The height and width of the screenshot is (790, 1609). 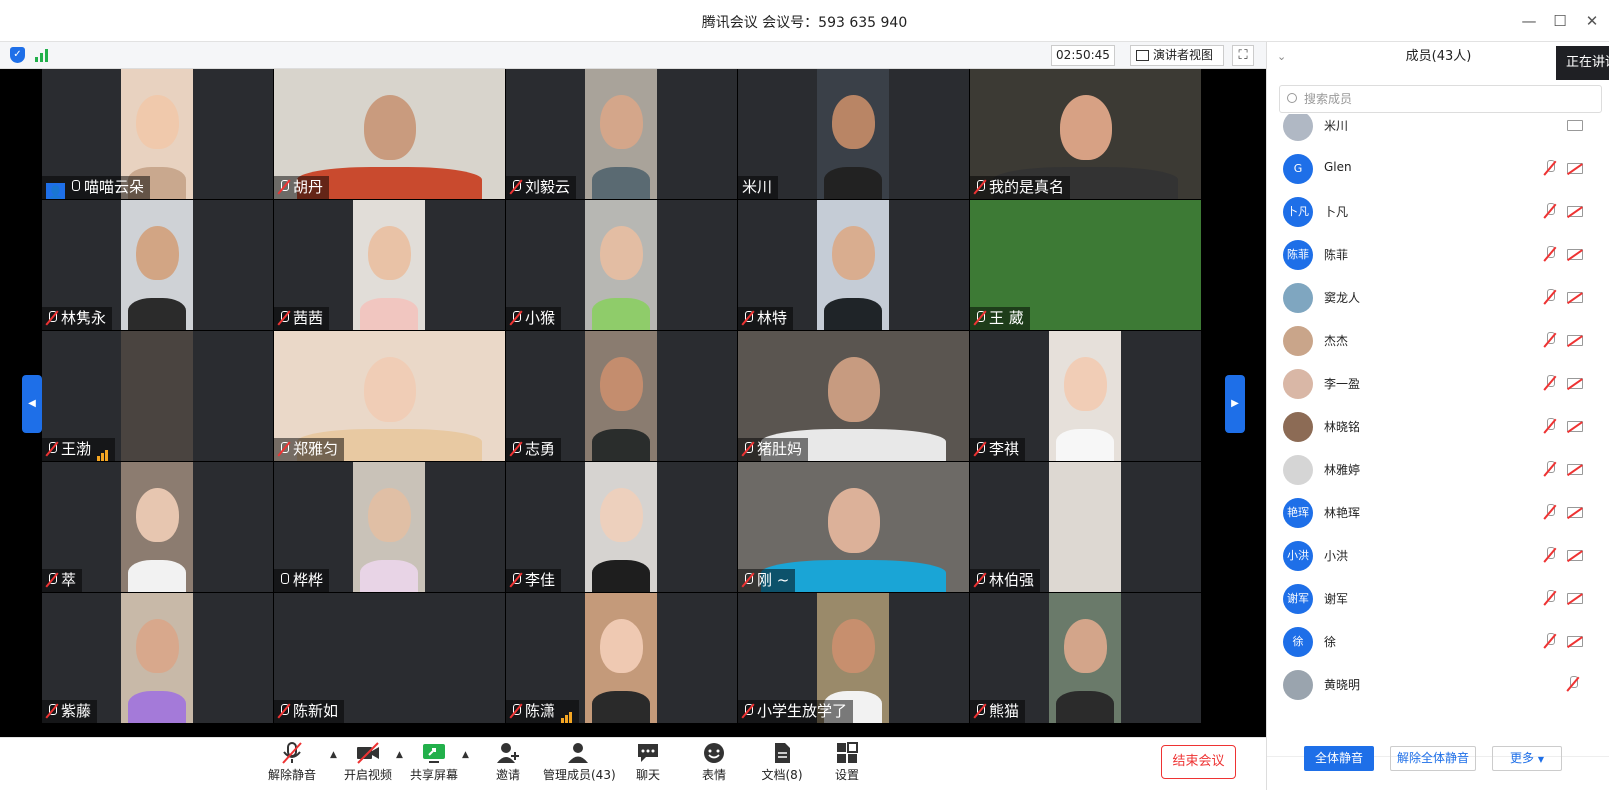 What do you see at coordinates (1560, 21) in the screenshot?
I see `maximize-icon: ☐` at bounding box center [1560, 21].